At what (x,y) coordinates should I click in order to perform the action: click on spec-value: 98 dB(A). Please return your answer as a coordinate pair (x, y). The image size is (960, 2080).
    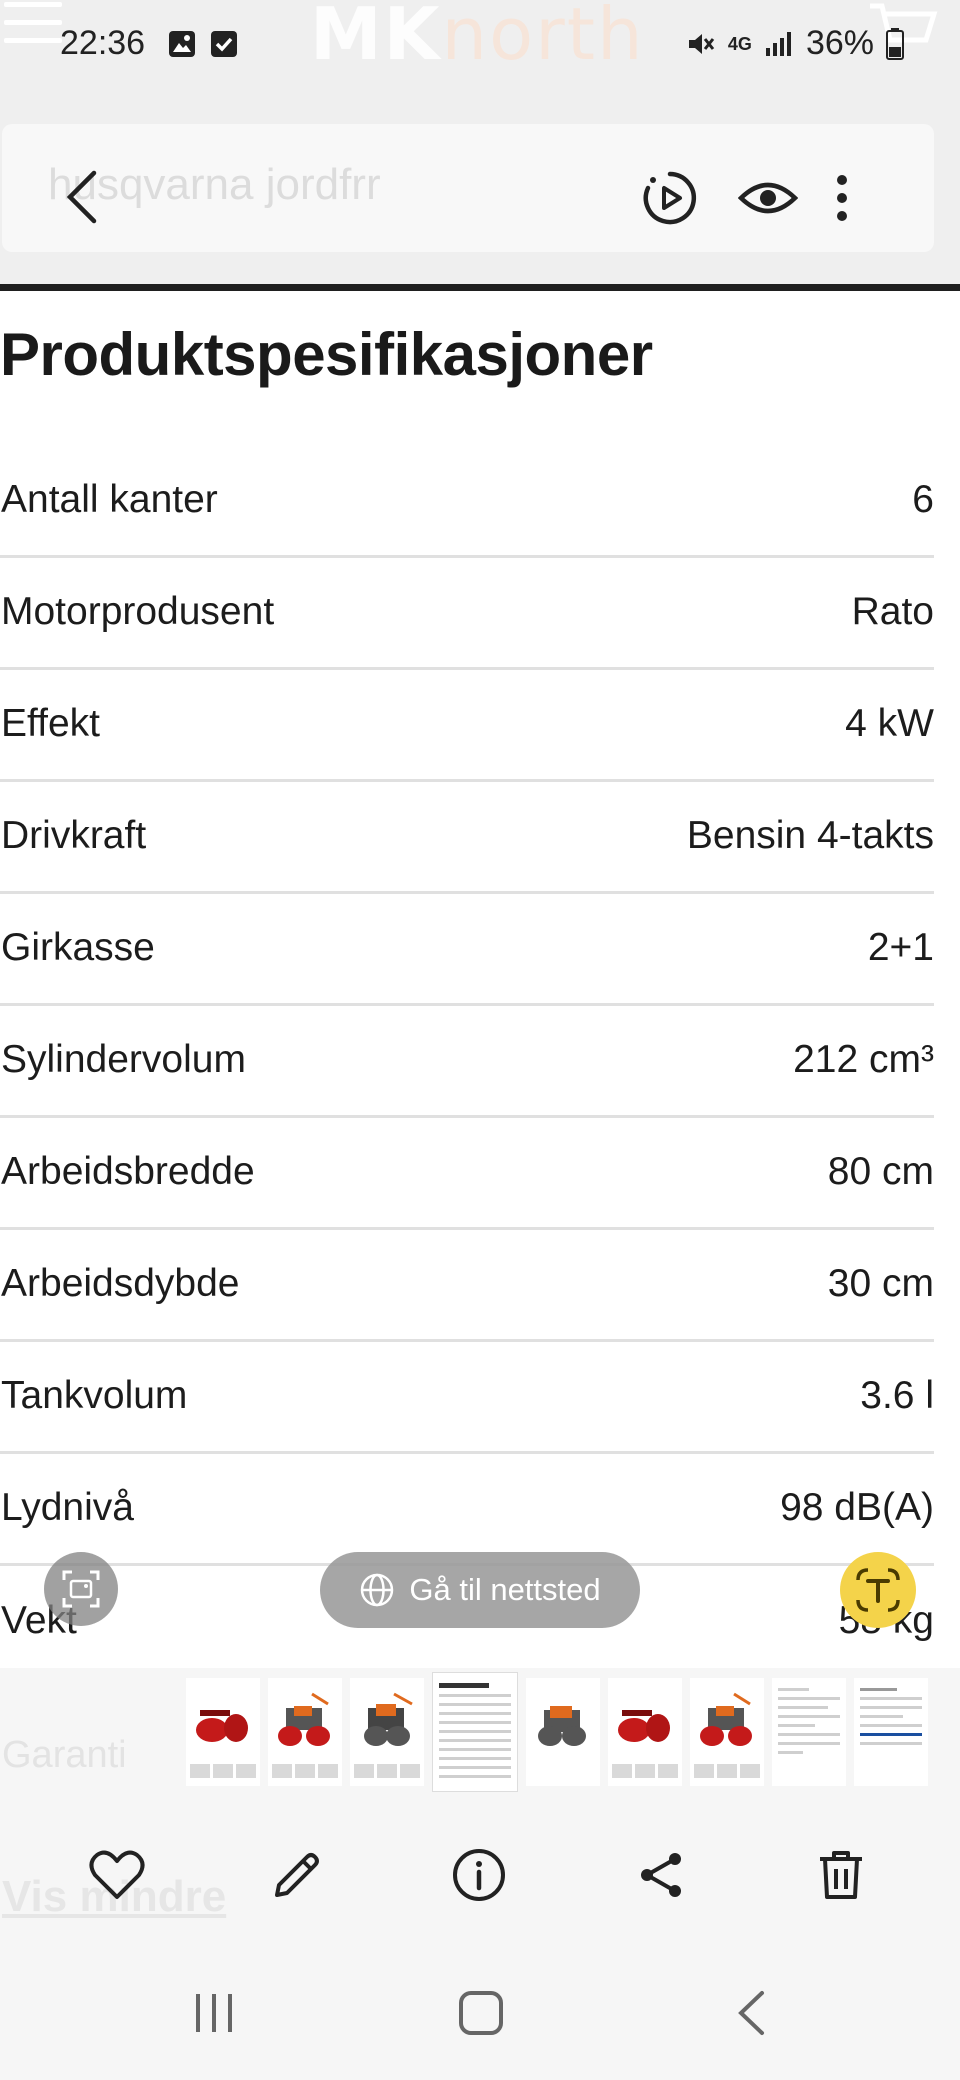
    Looking at the image, I should click on (857, 1507).